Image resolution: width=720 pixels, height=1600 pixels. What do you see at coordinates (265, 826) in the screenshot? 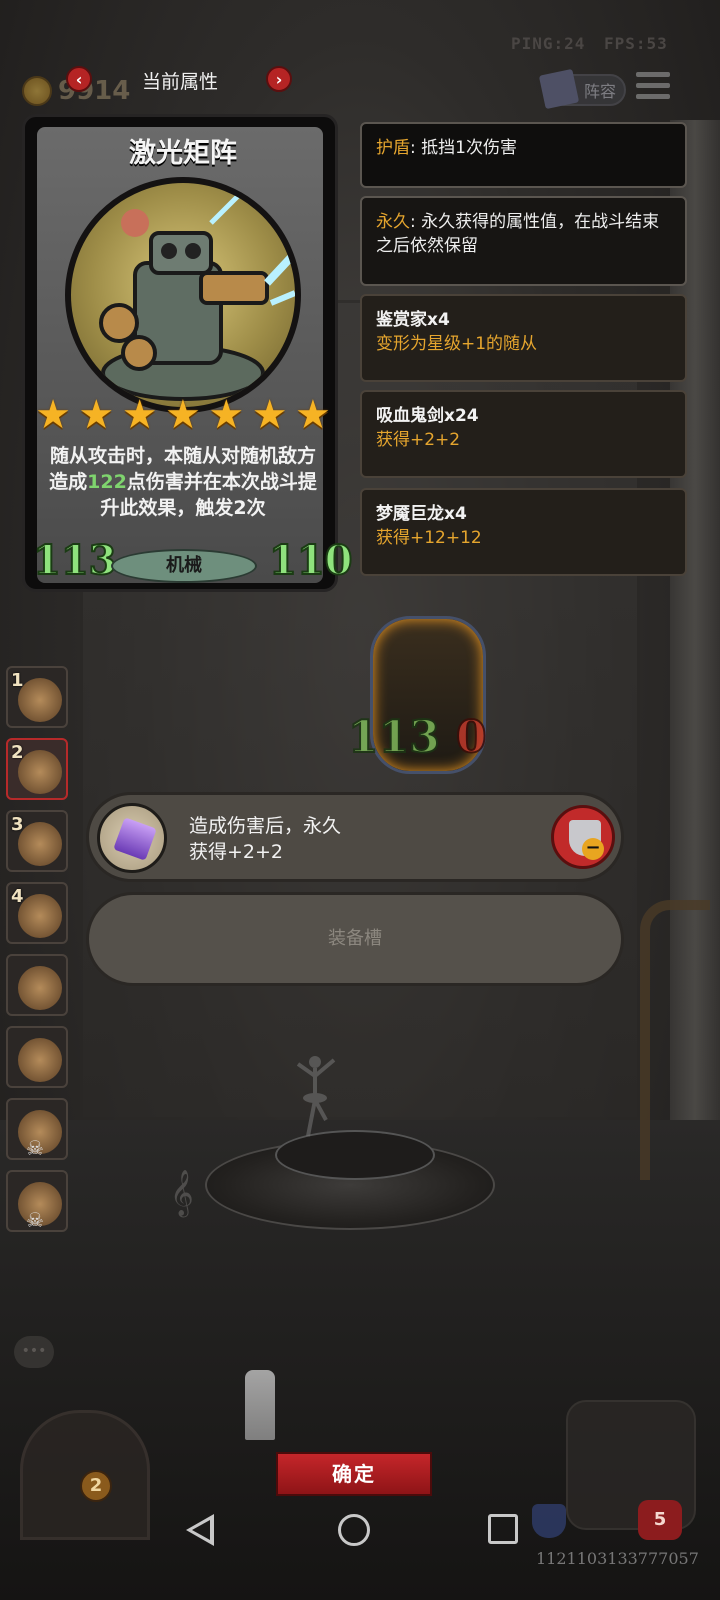
I see `equipment-line: 造成伤害后，永久` at bounding box center [265, 826].